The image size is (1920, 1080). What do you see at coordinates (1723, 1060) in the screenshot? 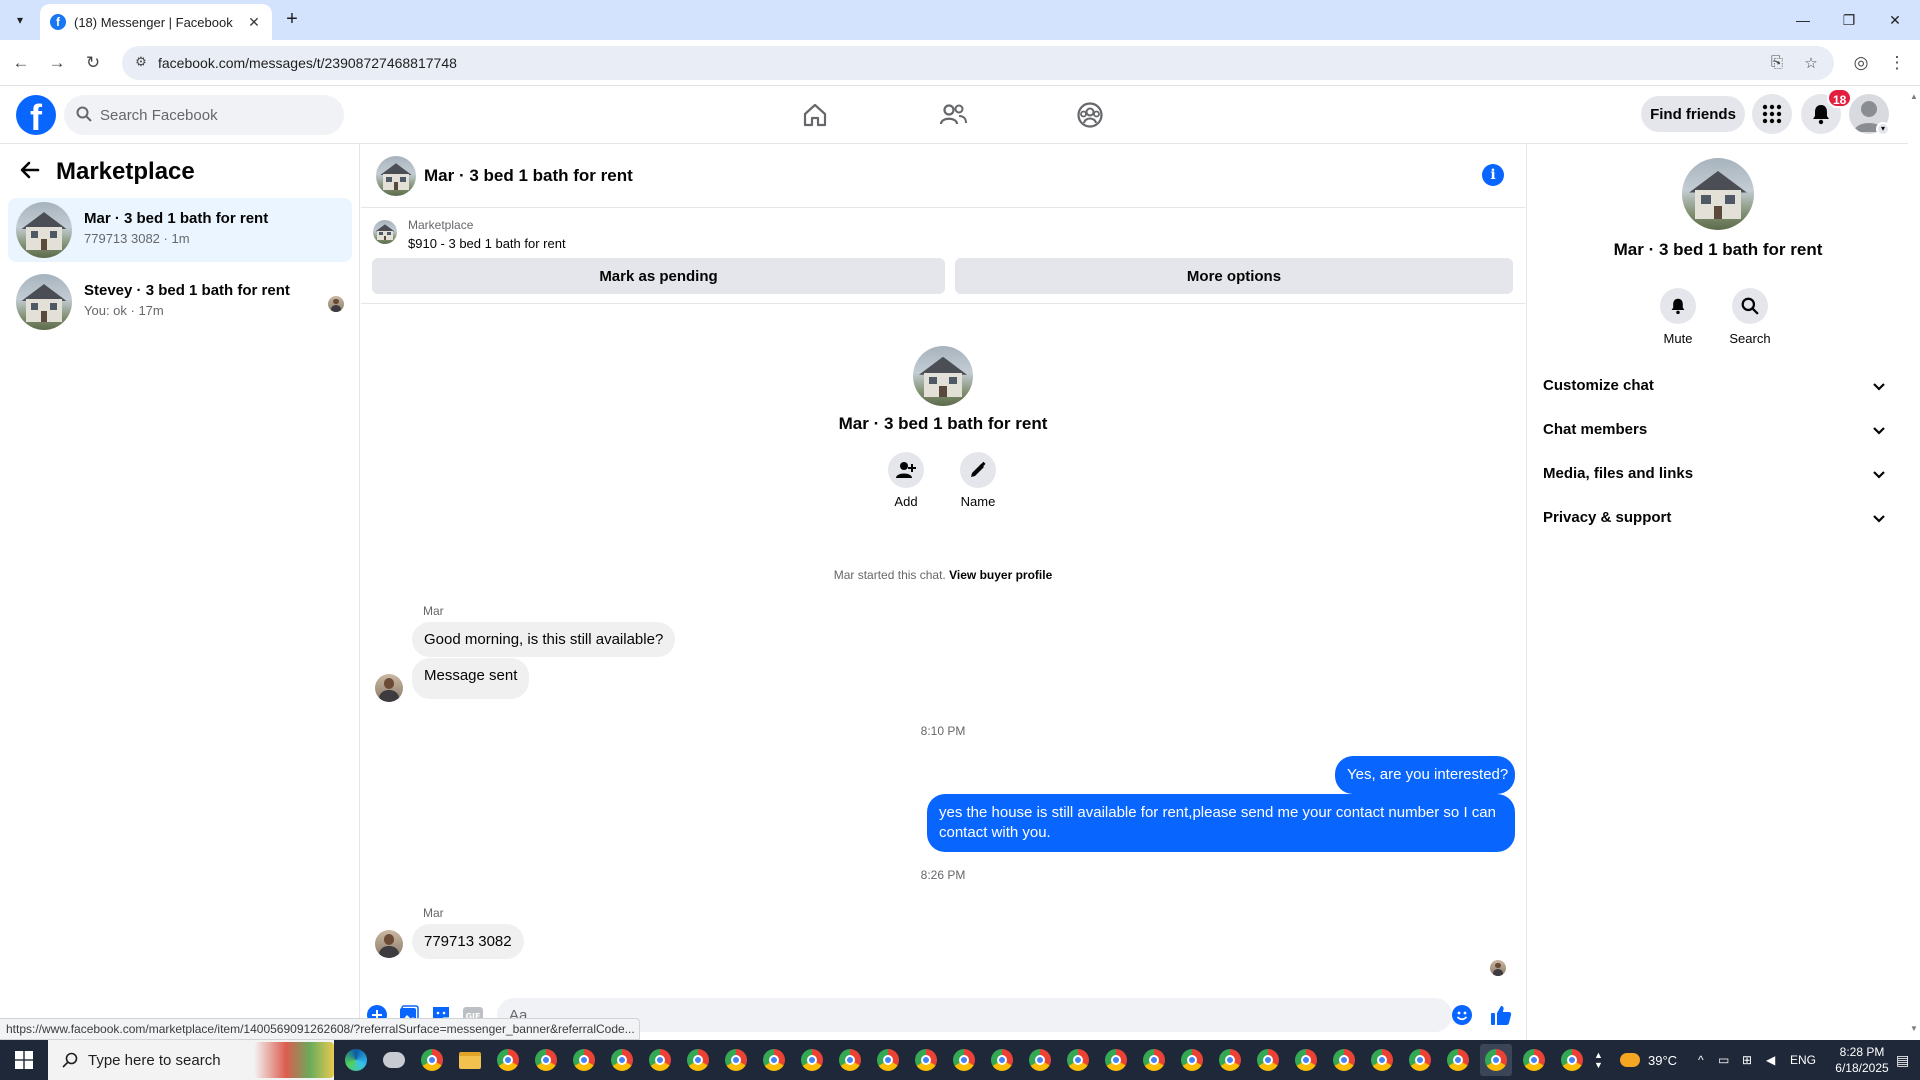
I see `meet-now-icon: ▭` at bounding box center [1723, 1060].